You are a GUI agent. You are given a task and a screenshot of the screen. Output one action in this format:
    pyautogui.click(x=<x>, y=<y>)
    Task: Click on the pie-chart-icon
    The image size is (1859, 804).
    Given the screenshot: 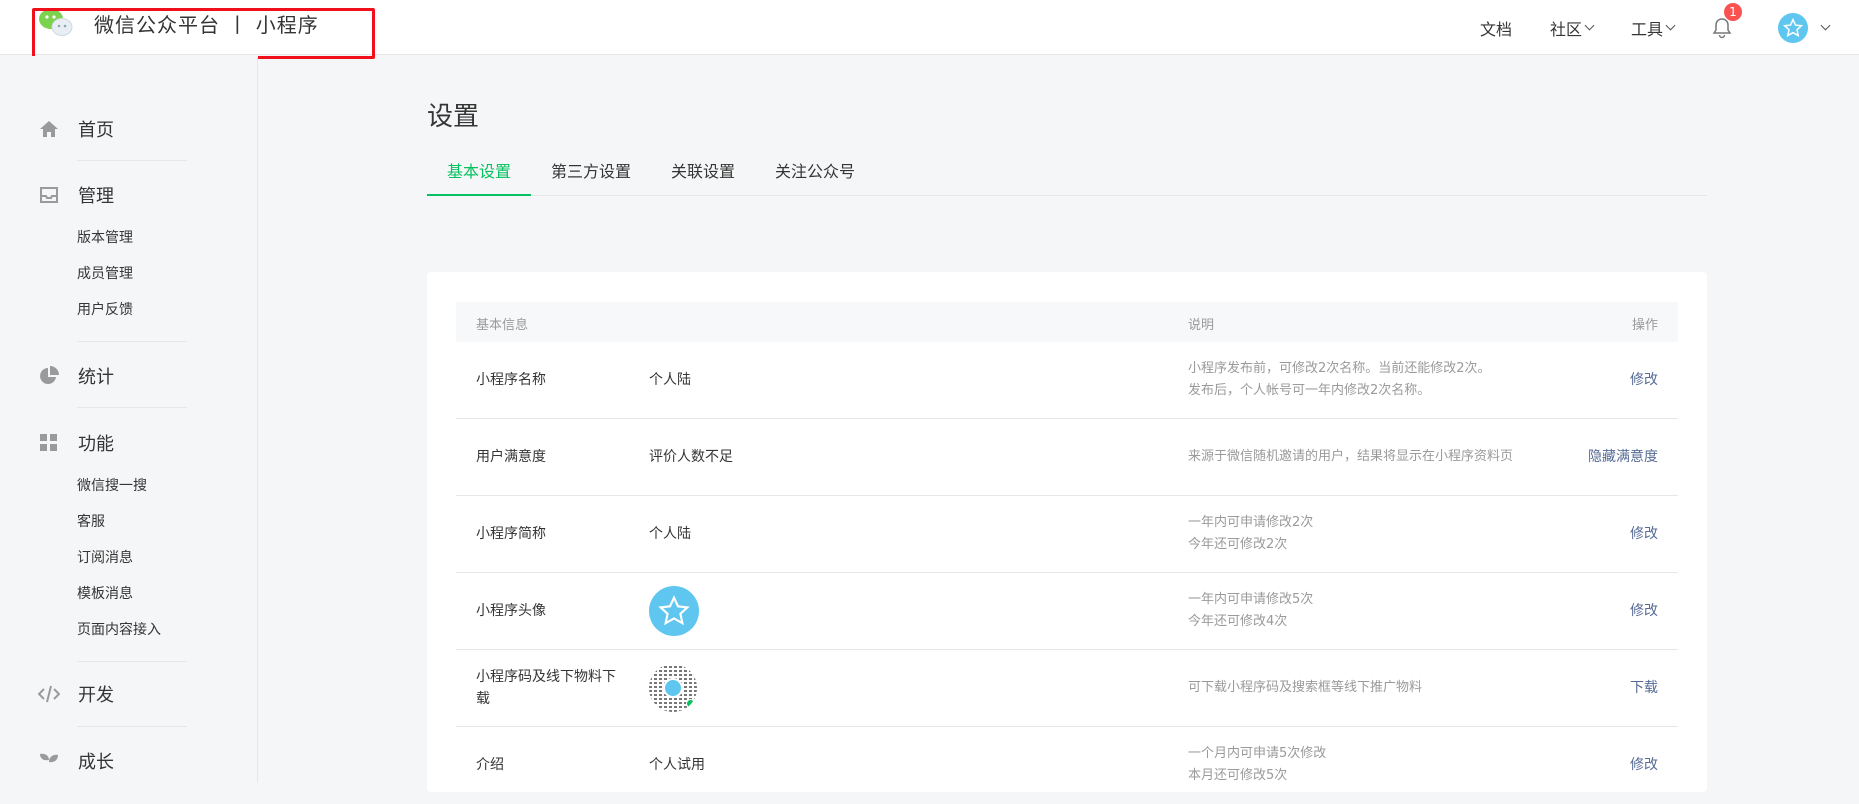 What is the action you would take?
    pyautogui.click(x=49, y=376)
    